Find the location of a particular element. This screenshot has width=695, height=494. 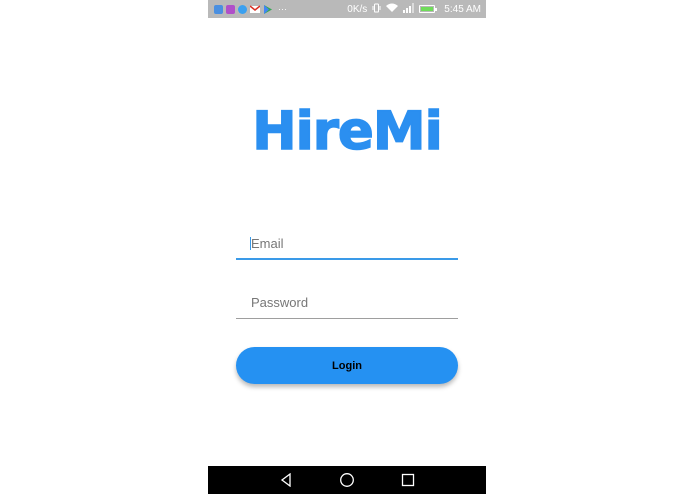

status-indicators: 0K/s 5:45 AM is located at coordinates (414, 9).